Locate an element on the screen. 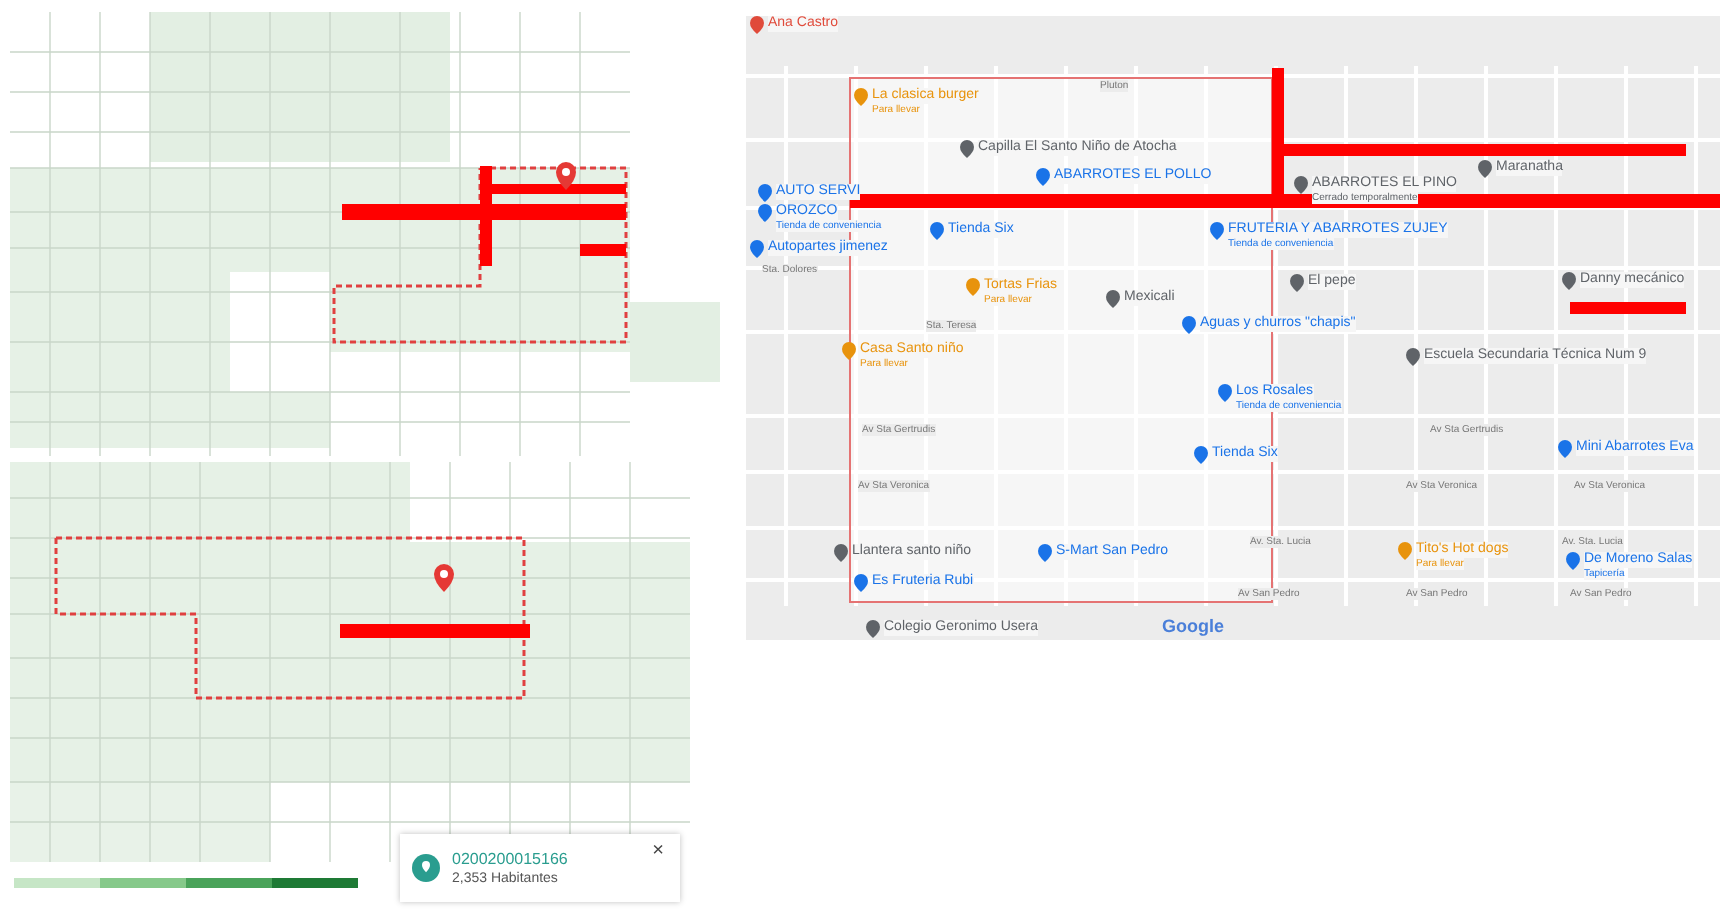  area-code: 0200200015166 is located at coordinates (544, 859).